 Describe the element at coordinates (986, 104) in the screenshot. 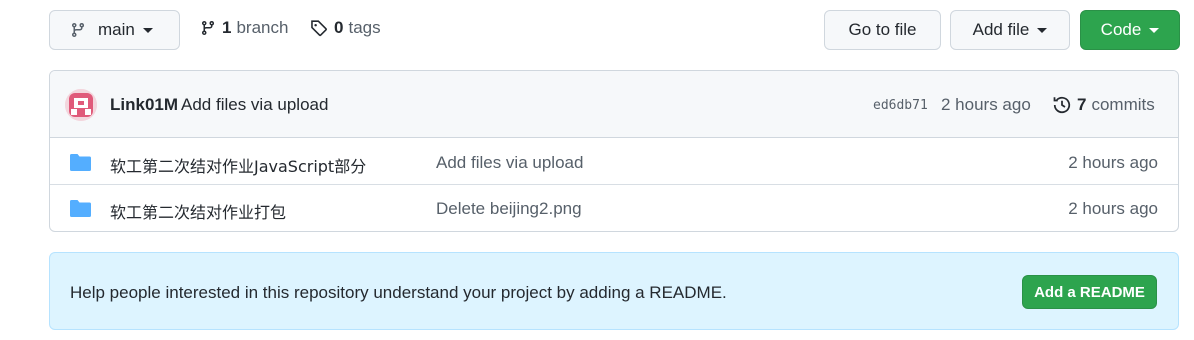

I see `commit-time: 2 hours ago` at that location.